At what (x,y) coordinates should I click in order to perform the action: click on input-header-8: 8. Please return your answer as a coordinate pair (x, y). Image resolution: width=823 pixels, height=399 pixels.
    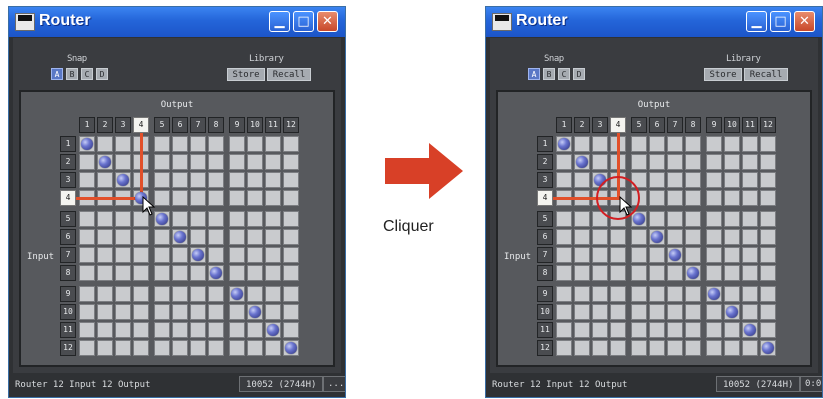
    Looking at the image, I should click on (545, 273).